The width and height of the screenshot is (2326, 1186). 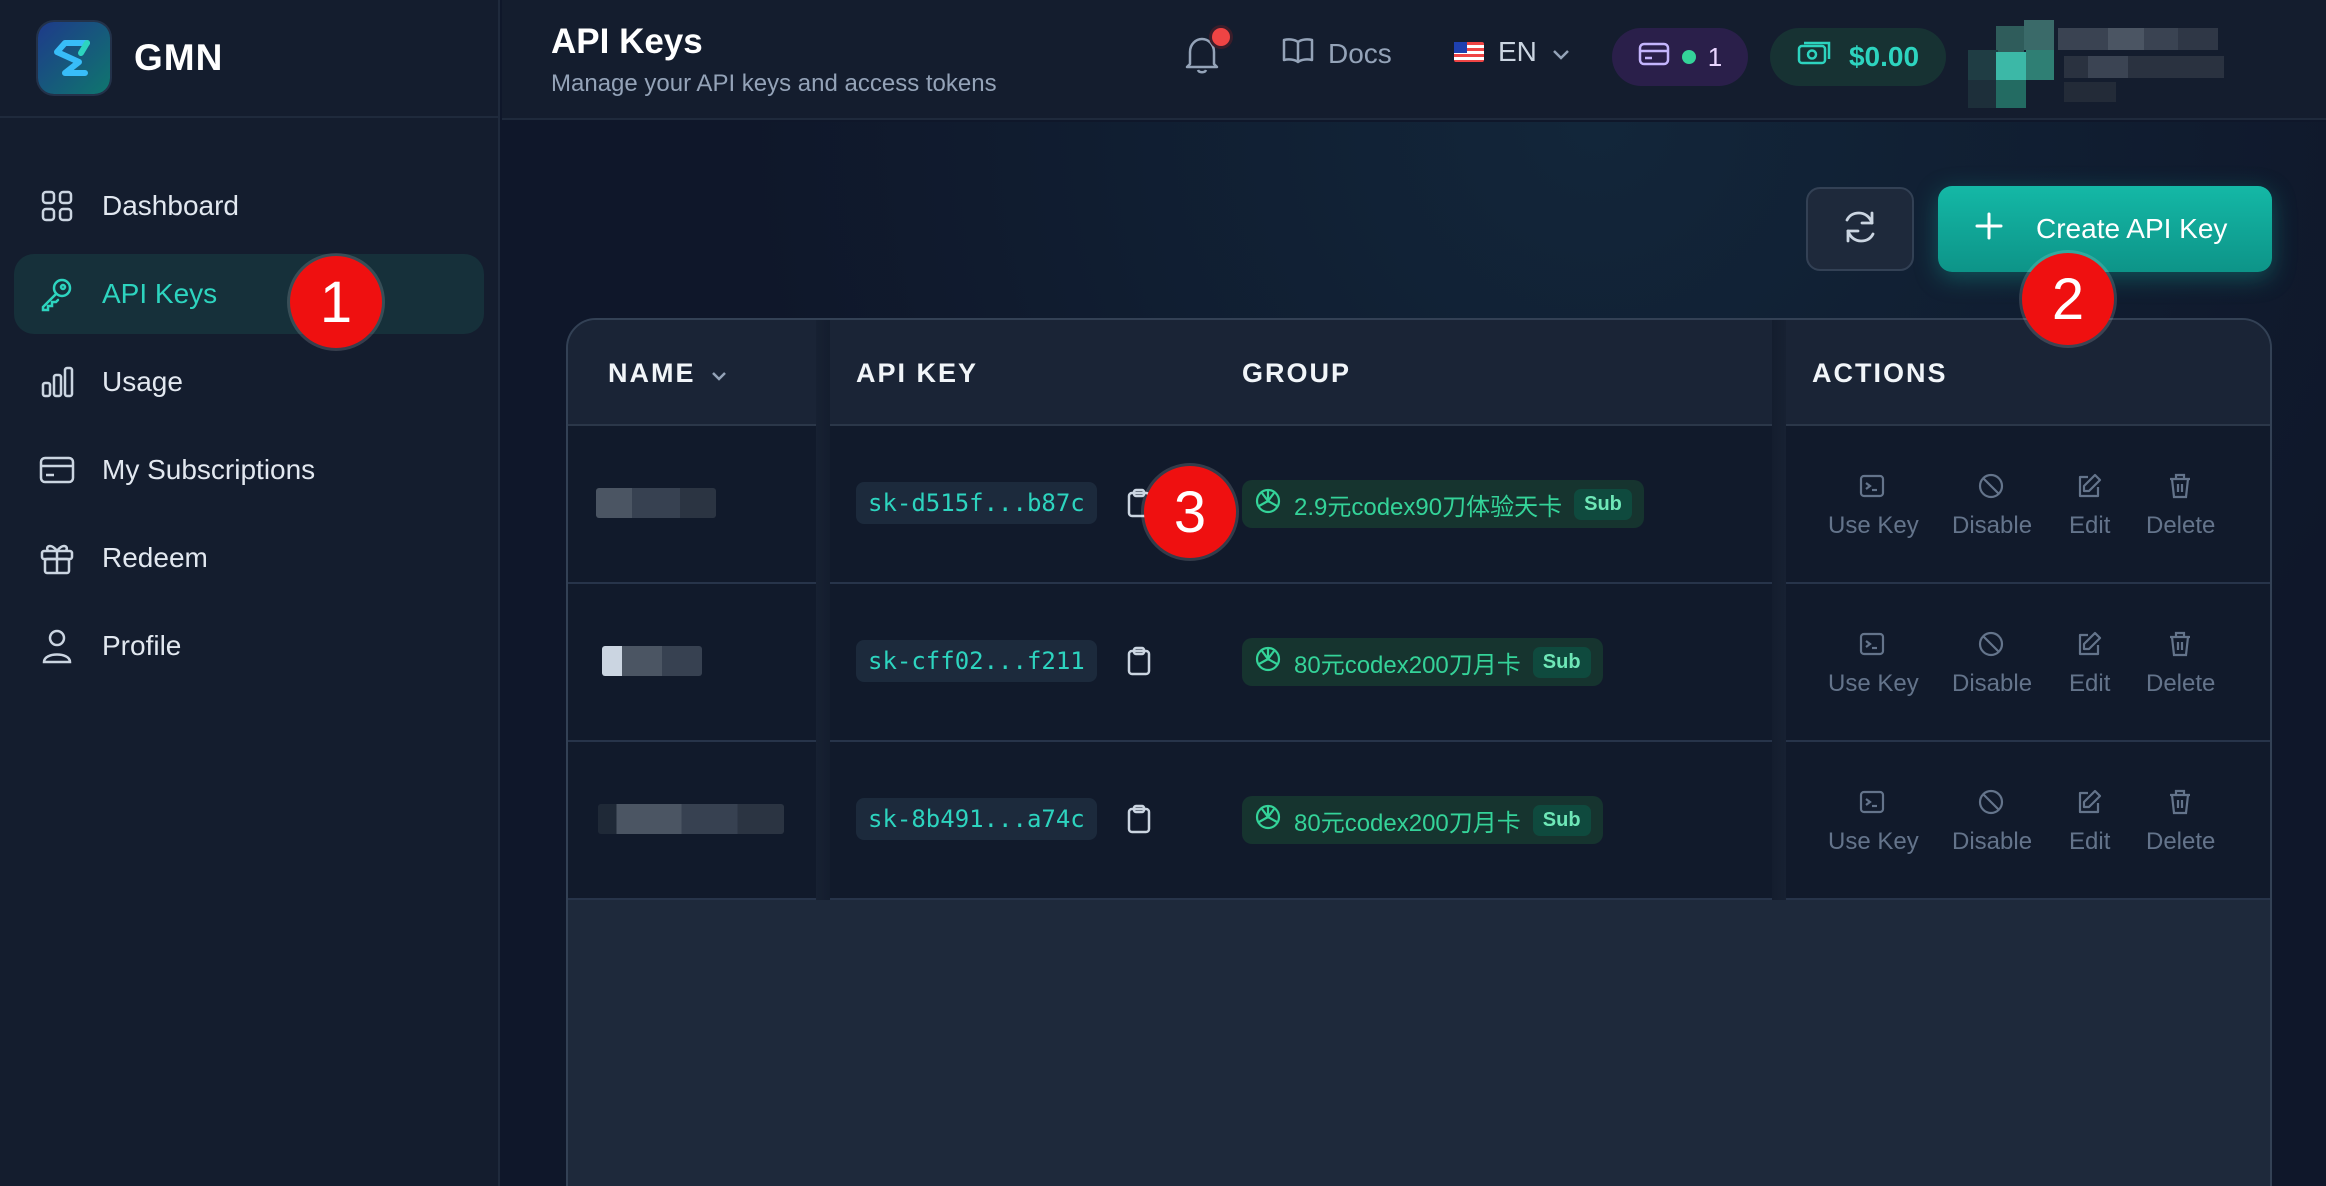 What do you see at coordinates (1989, 229) in the screenshot?
I see `plus-icon` at bounding box center [1989, 229].